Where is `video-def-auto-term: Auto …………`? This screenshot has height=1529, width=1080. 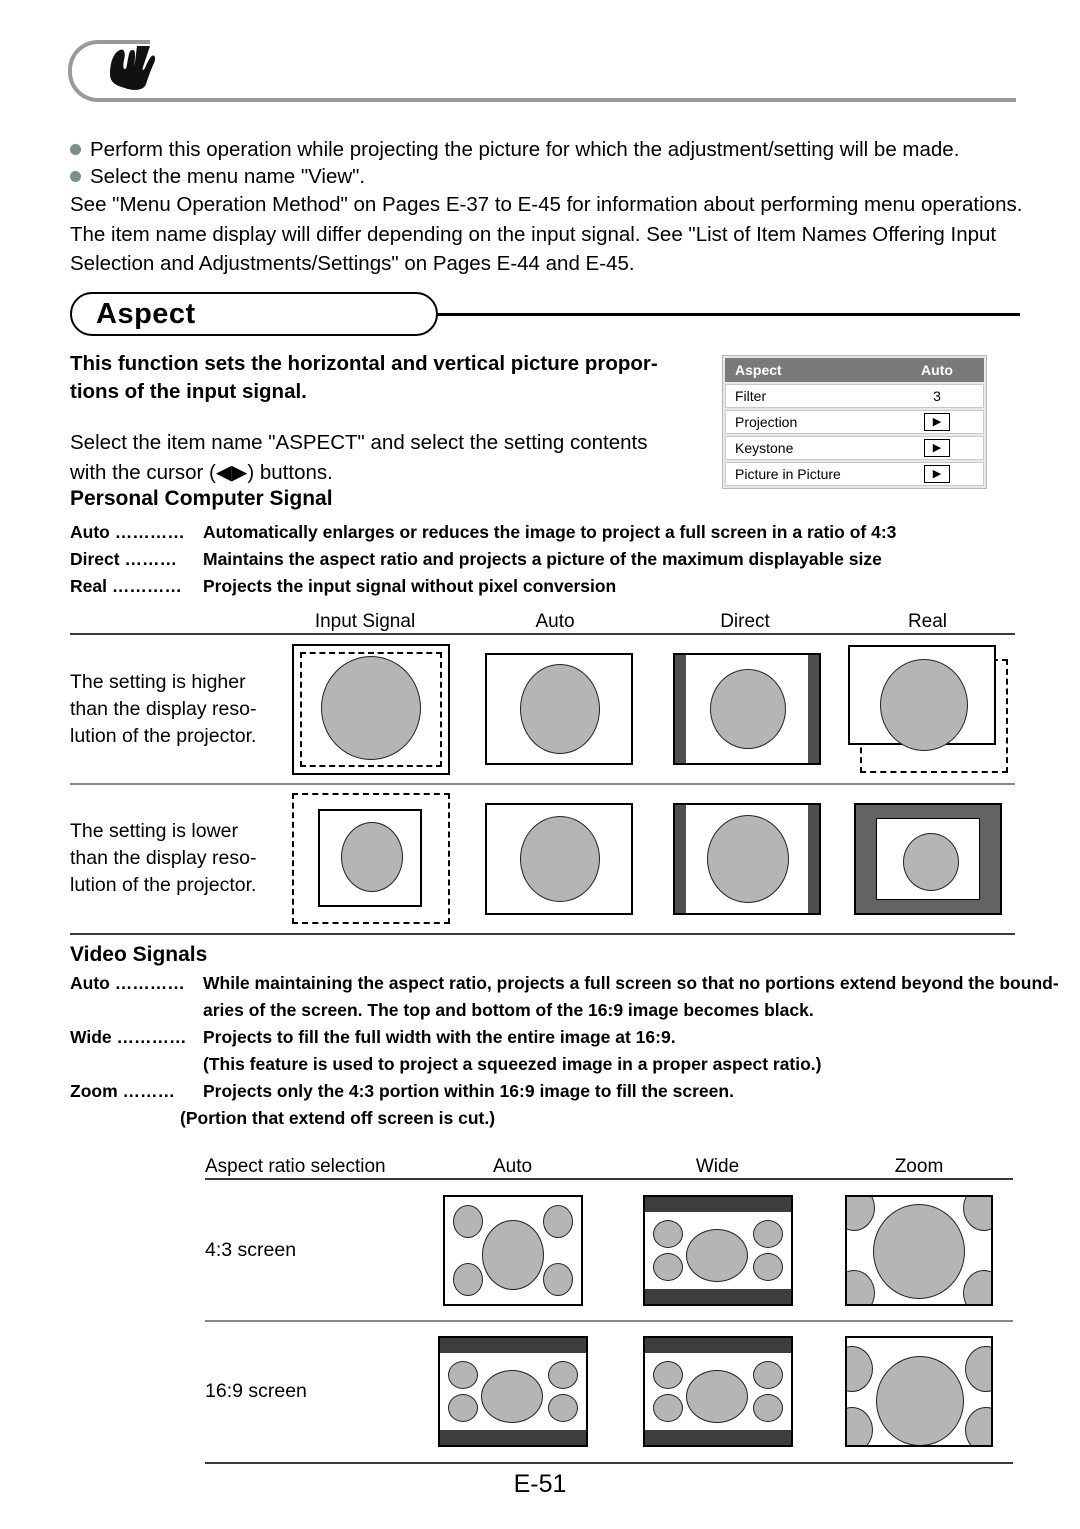
video-def-auto-term: Auto ………… is located at coordinates (127, 983).